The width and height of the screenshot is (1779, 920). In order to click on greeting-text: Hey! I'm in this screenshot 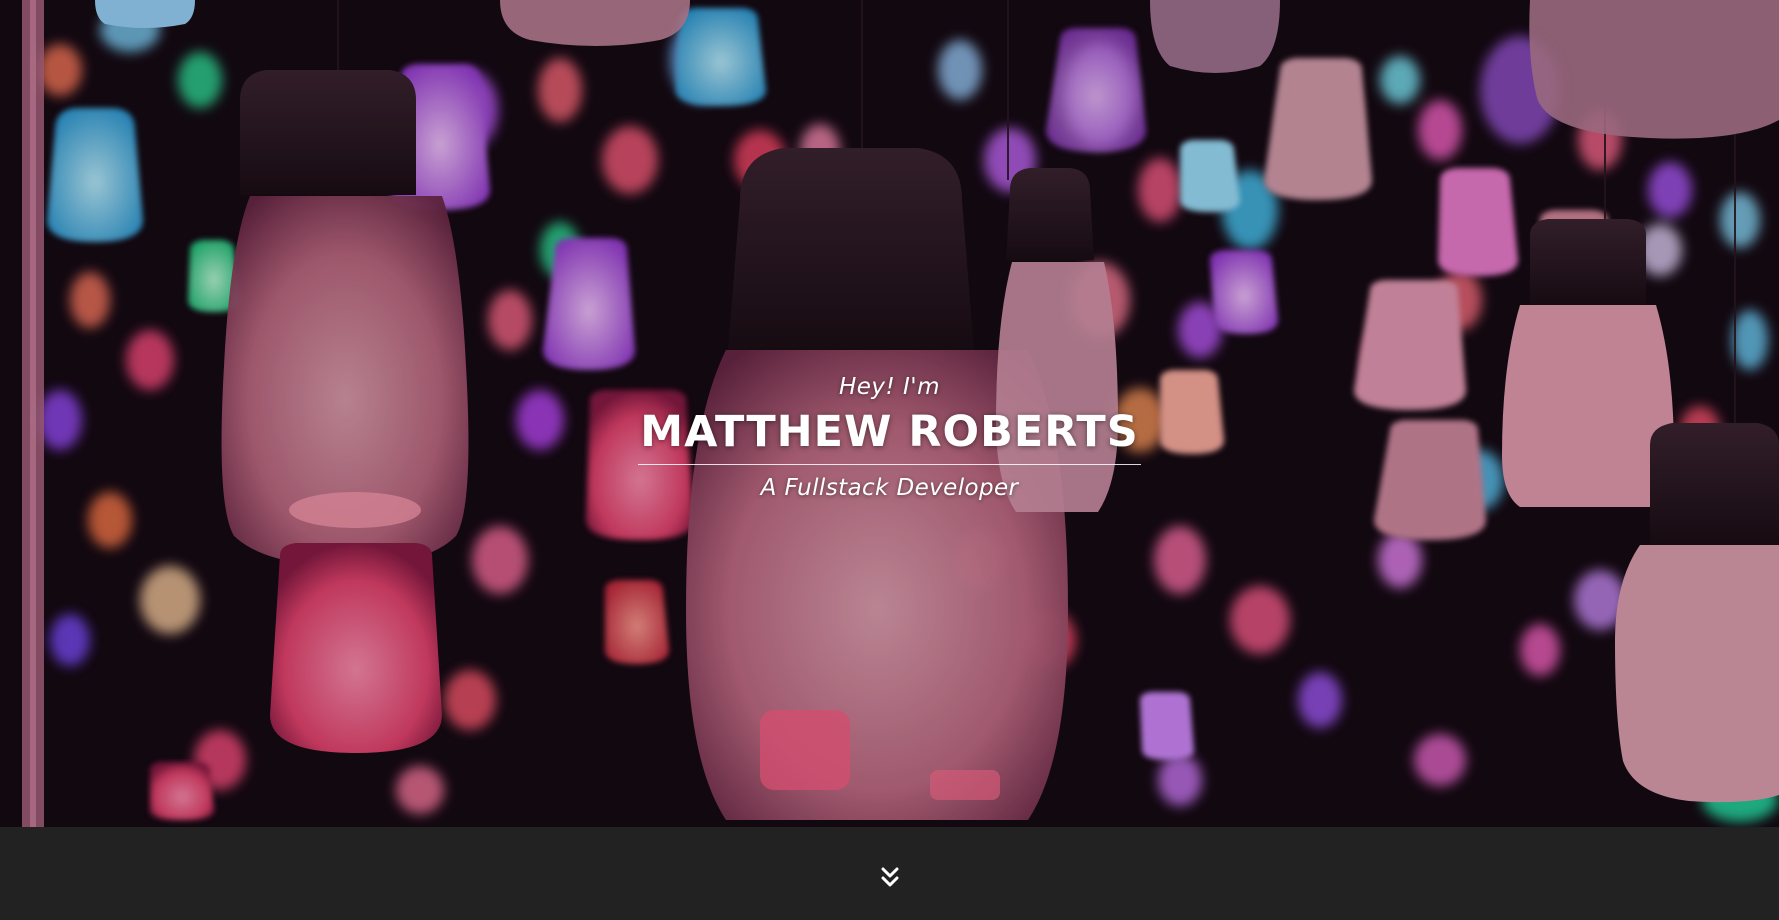, I will do `click(889, 387)`.